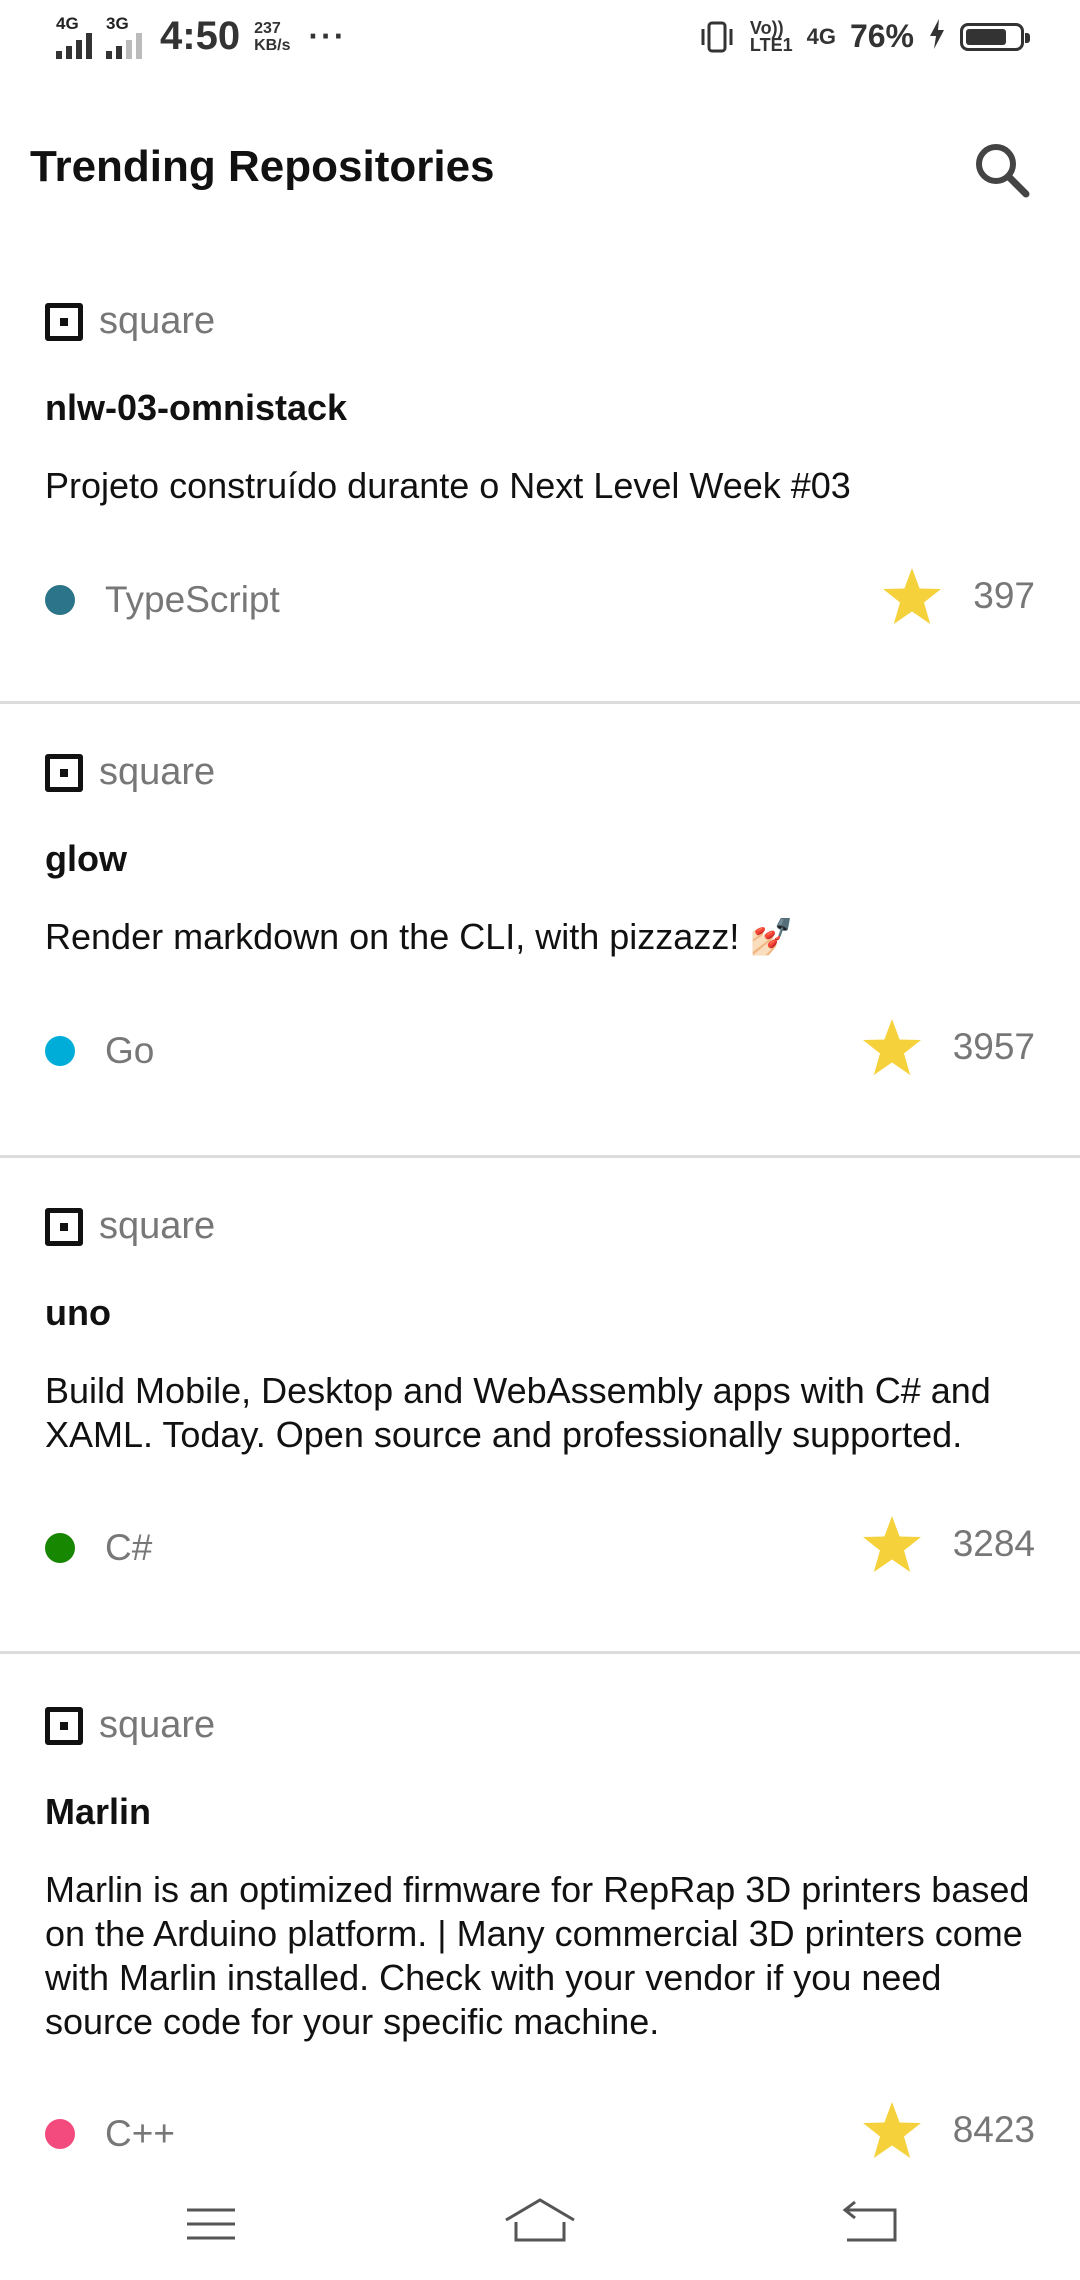 Image resolution: width=1080 pixels, height=2280 pixels. I want to click on page-title: Trending Repositories, so click(262, 166).